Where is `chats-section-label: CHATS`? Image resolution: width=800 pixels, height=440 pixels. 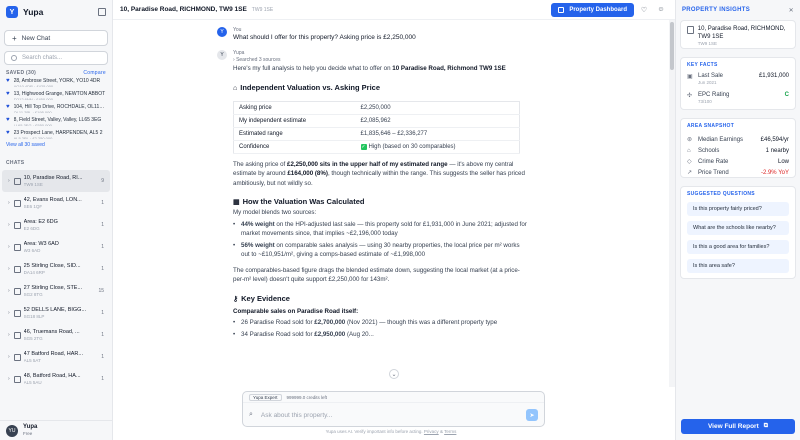 chats-section-label: CHATS is located at coordinates (15, 163).